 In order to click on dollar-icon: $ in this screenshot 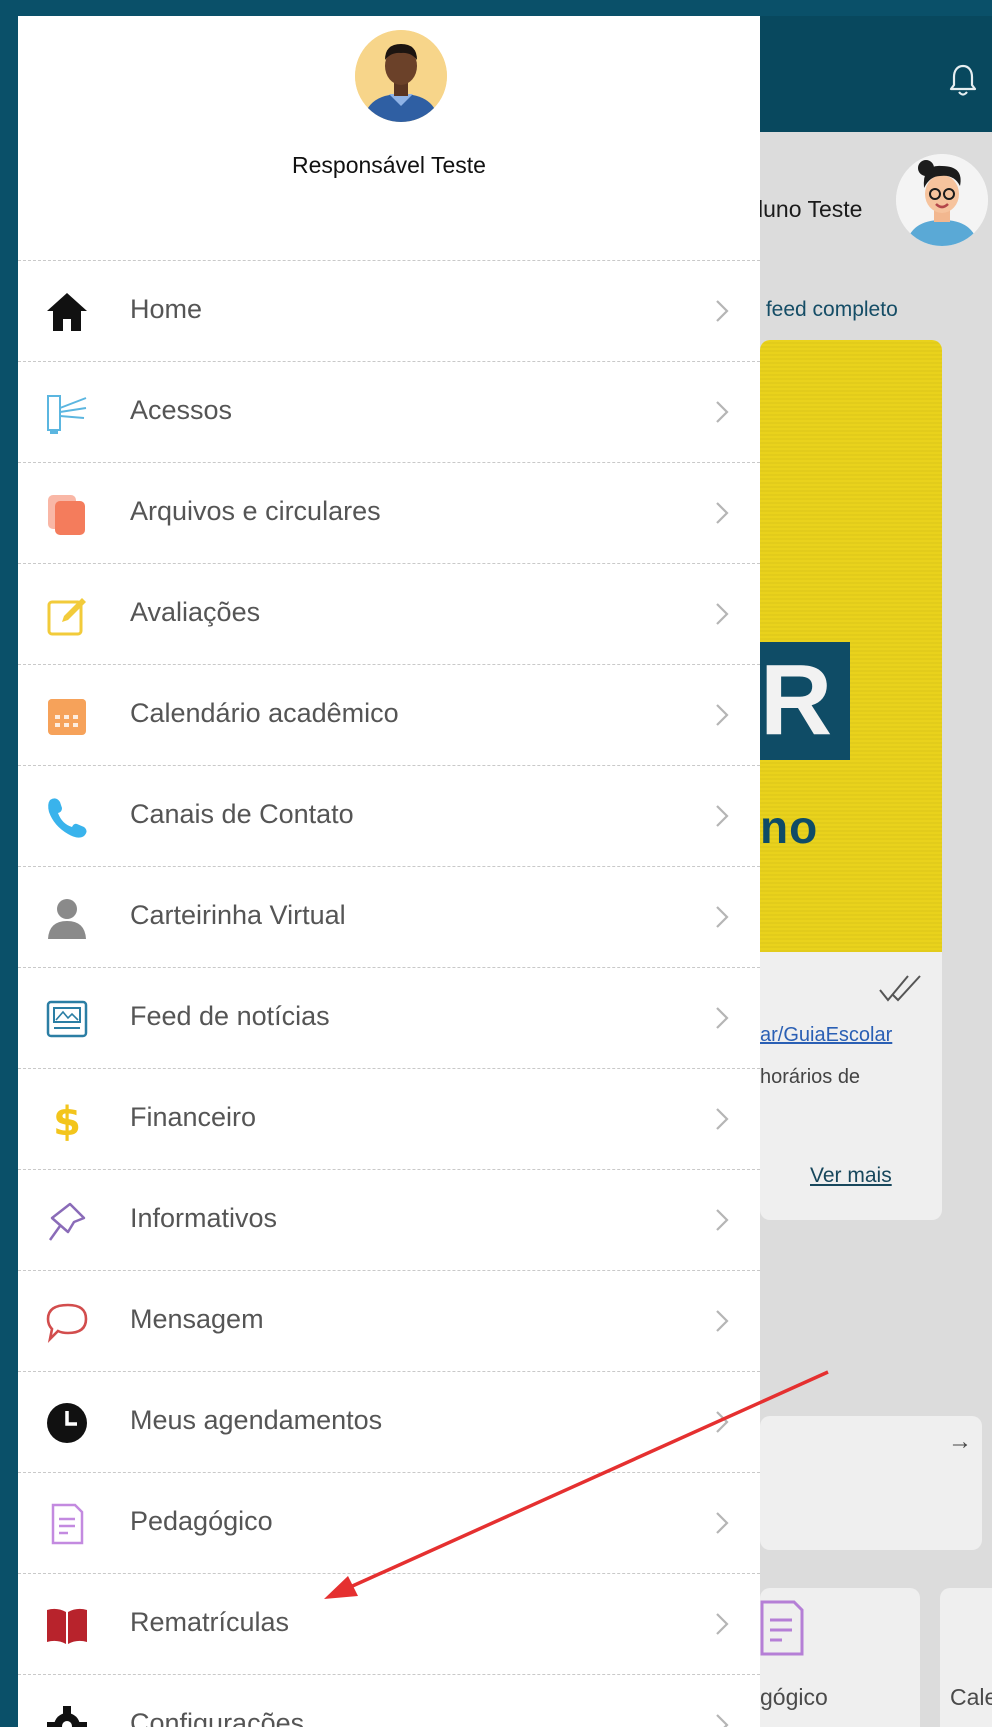, I will do `click(67, 1121)`.